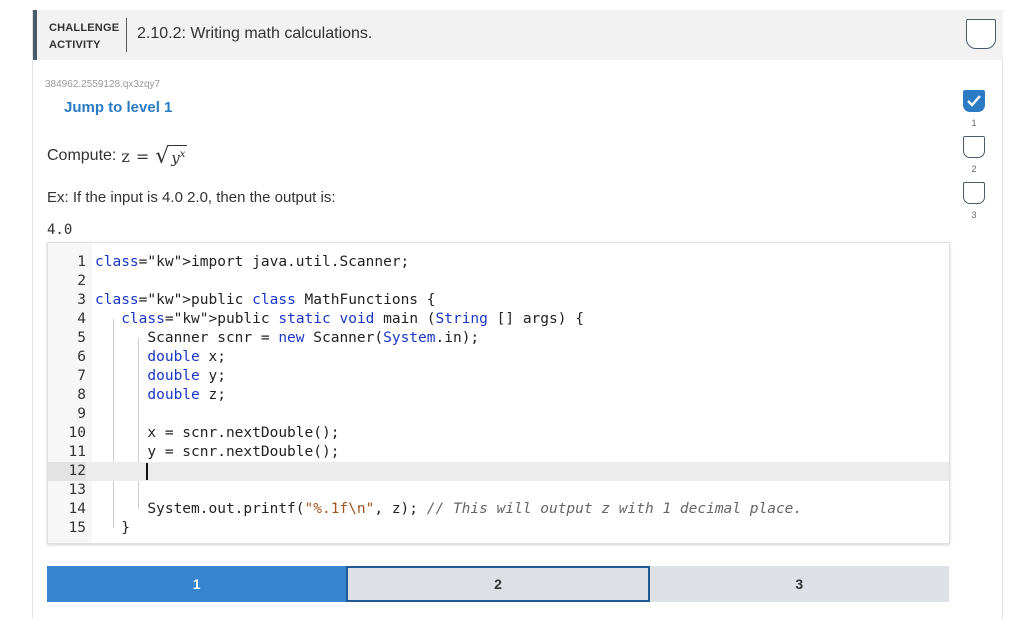 Image resolution: width=1024 pixels, height=619 pixels. Describe the element at coordinates (81, 338) in the screenshot. I see `line-number: 5` at that location.